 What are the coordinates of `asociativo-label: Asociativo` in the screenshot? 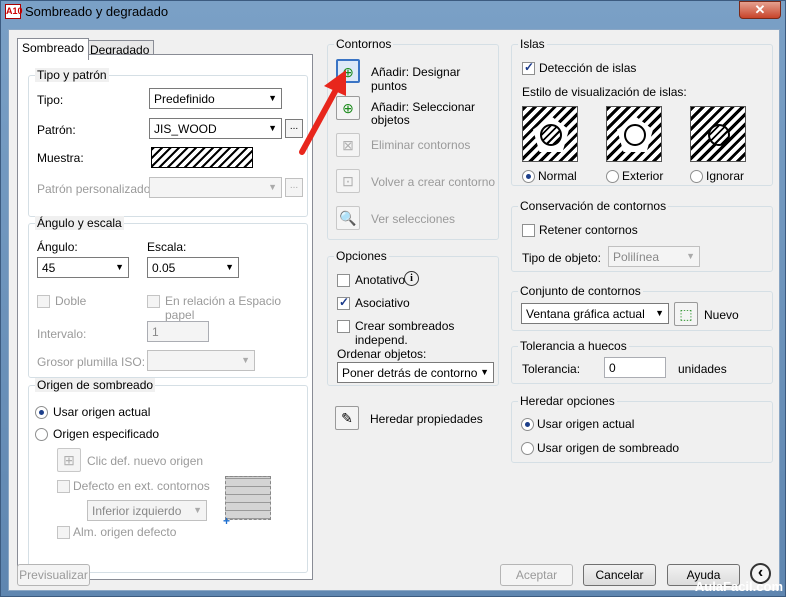 It's located at (382, 303).